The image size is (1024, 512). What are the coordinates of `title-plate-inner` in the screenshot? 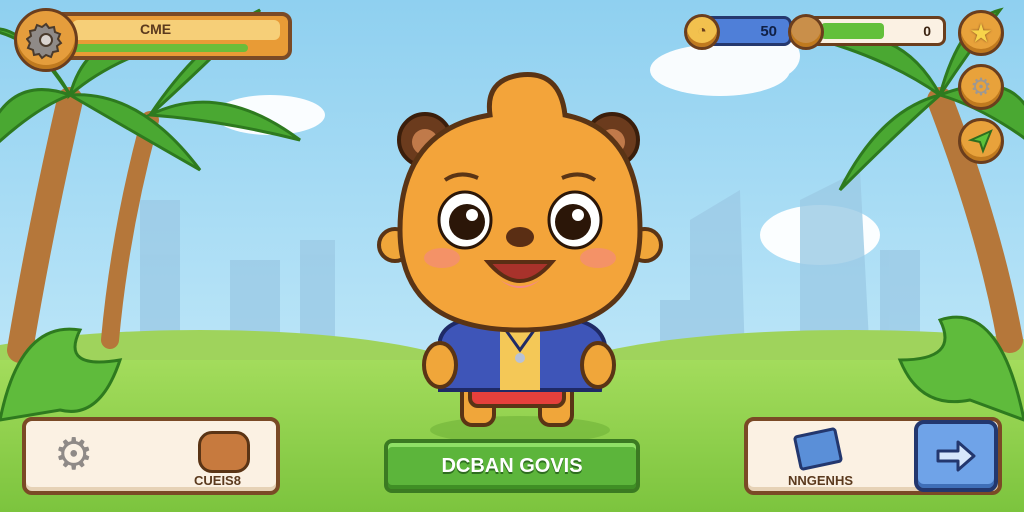 It's located at (176, 30).